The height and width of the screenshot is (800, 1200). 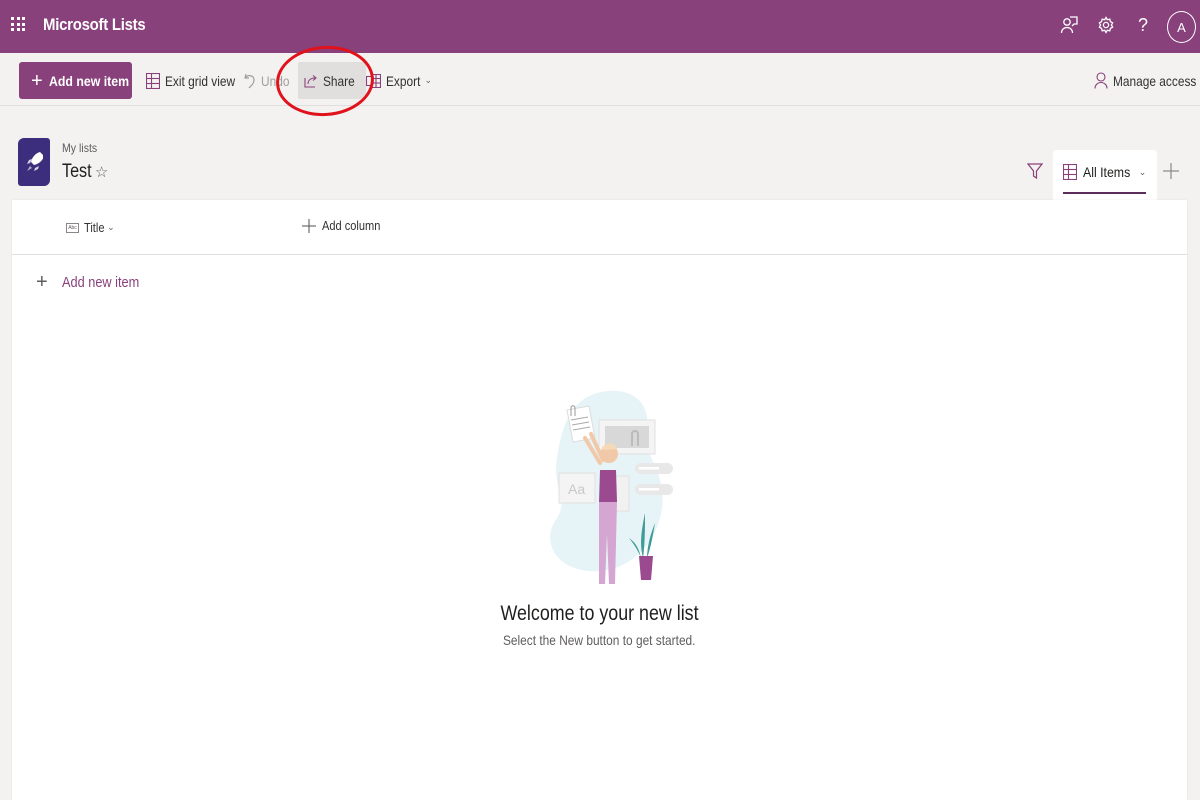 I want to click on add-new-item-label: Add new item, so click(x=88, y=80).